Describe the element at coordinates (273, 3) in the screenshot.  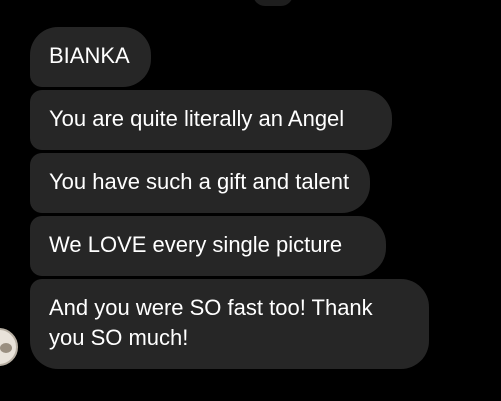
I see `avatar` at that location.